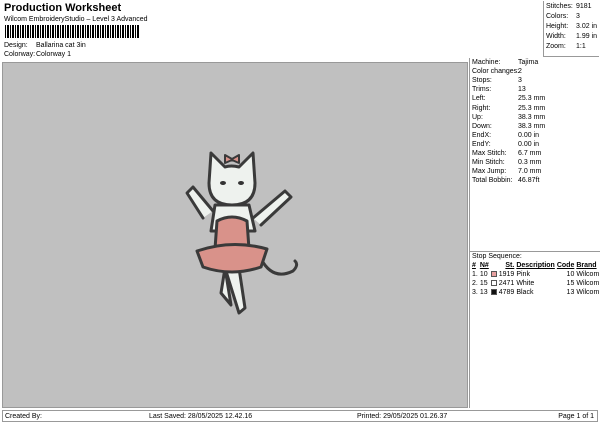 The width and height of the screenshot is (600, 424). I want to click on detail-label: Color changes:, so click(496, 72).